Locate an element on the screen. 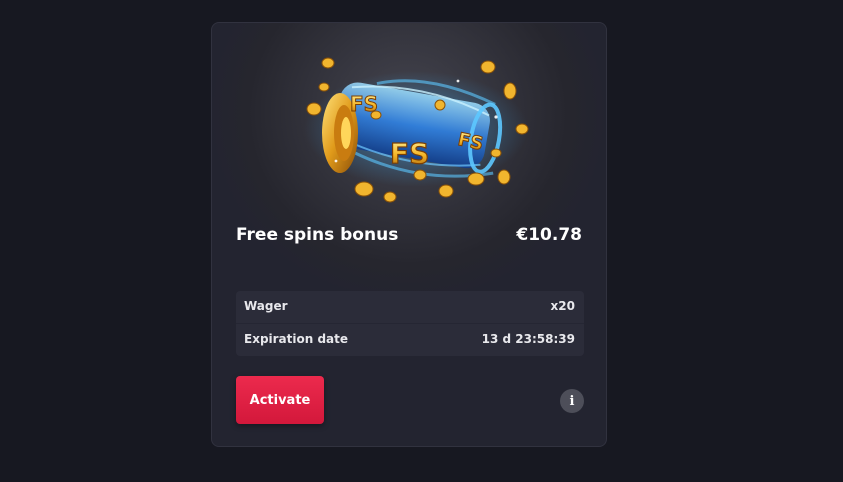  expiration-row: Expiration date 13 d 23:58:39 is located at coordinates (409, 339).